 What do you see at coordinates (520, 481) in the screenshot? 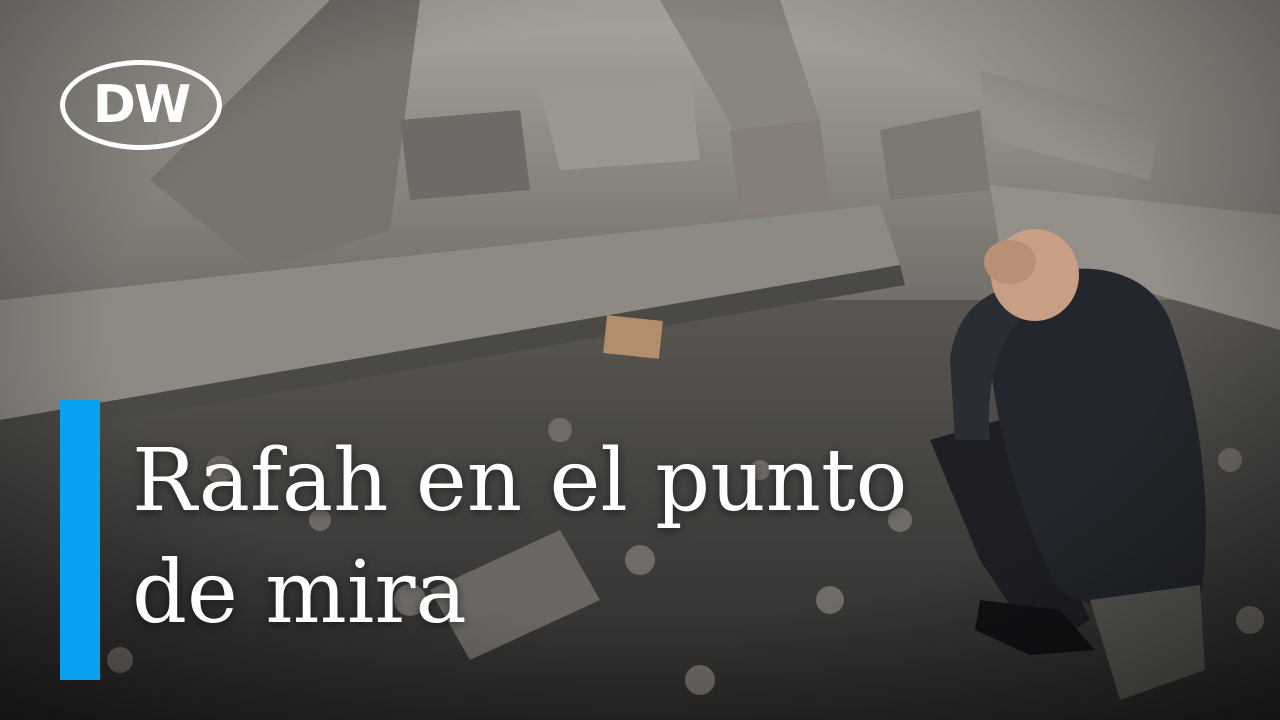
I see `headline-line-1: Rafah en el punto` at bounding box center [520, 481].